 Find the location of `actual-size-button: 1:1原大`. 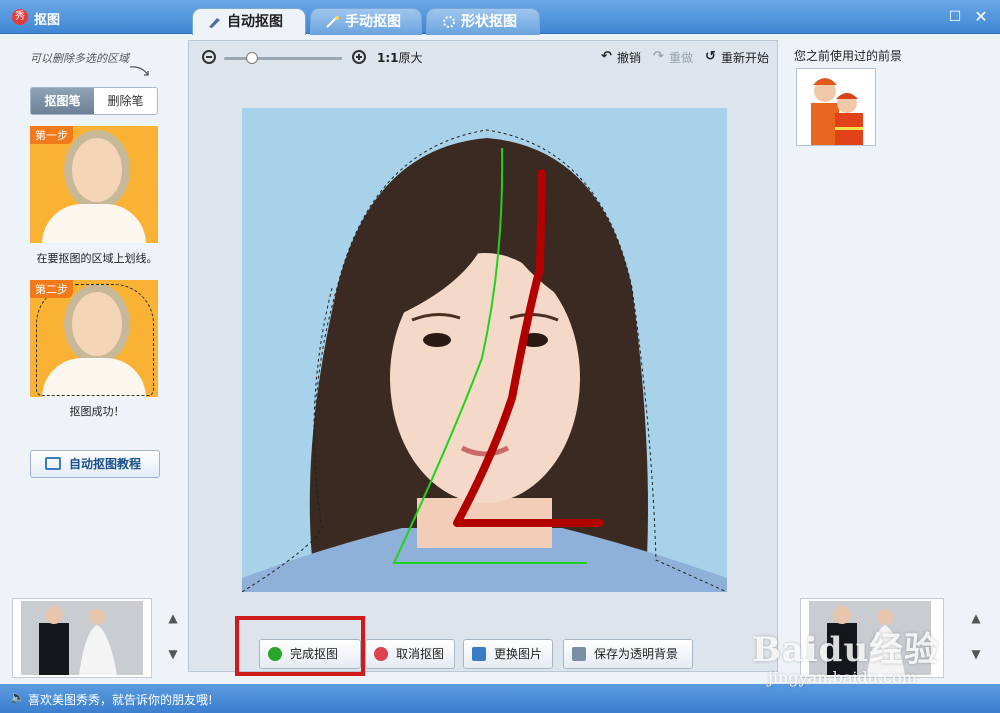

actual-size-button: 1:1原大 is located at coordinates (400, 57).